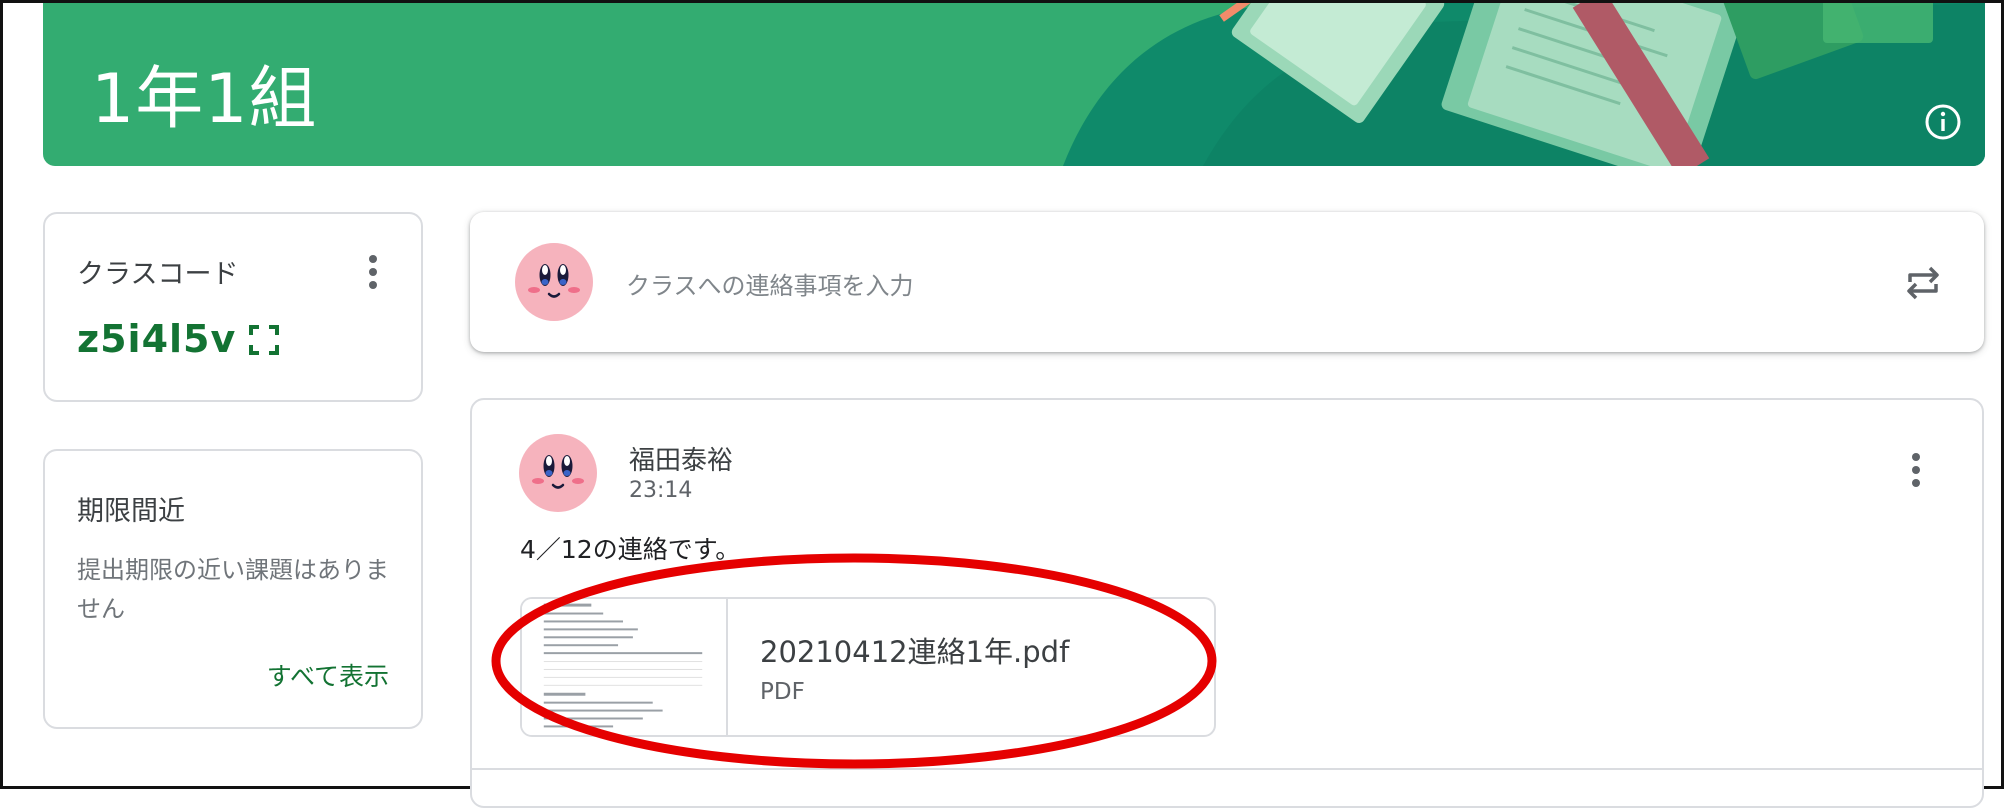 The image size is (2004, 808). Describe the element at coordinates (131, 511) in the screenshot. I see `upcoming-label: 期限間近` at that location.